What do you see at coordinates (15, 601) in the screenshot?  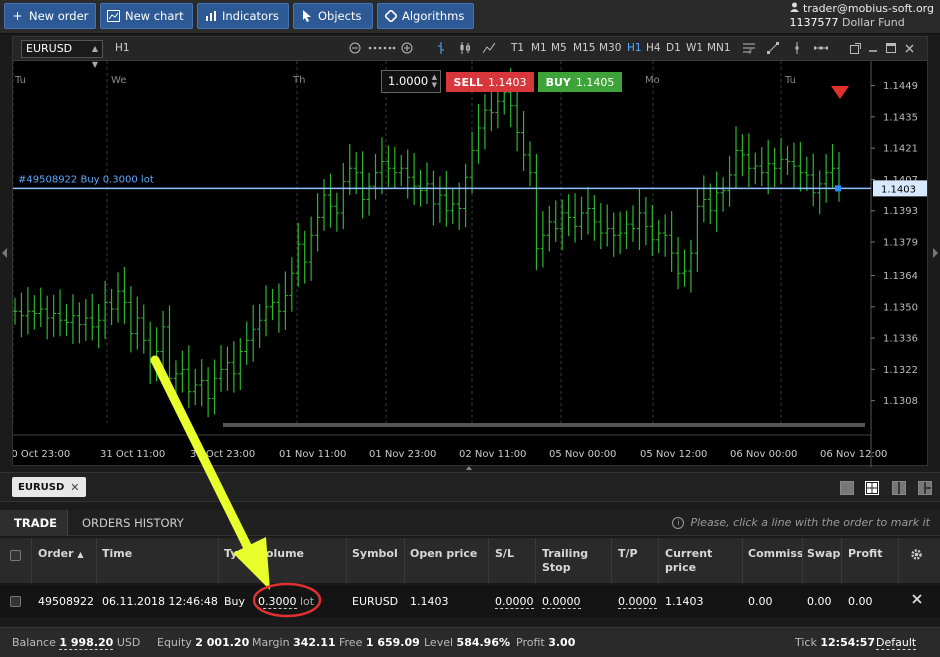 I see `row-checkbox` at bounding box center [15, 601].